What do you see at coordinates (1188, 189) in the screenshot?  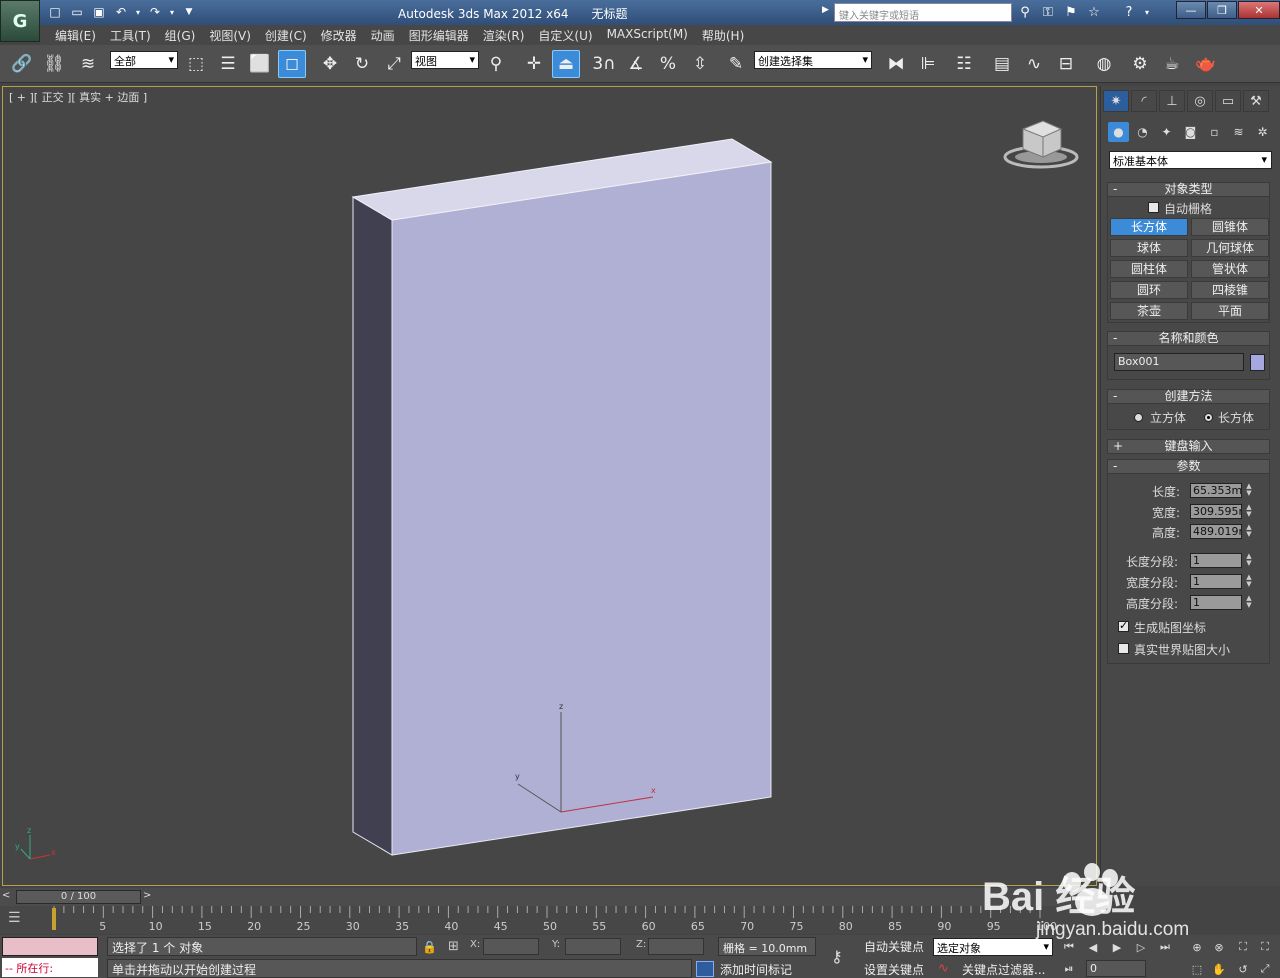 I see `object-type-rollout-header: - 对象类型` at bounding box center [1188, 189].